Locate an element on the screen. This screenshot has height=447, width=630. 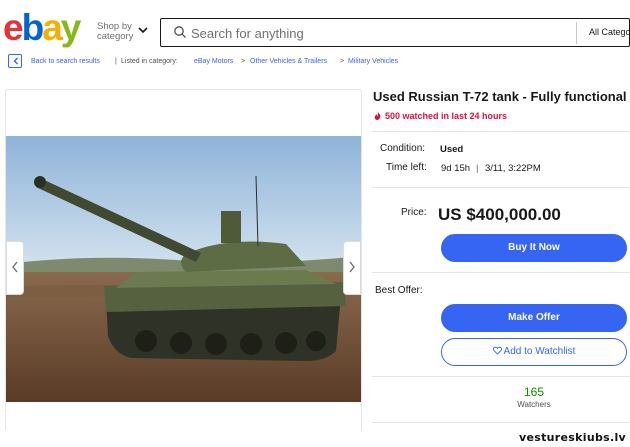
all-categories-select: All Catego is located at coordinates (609, 32).